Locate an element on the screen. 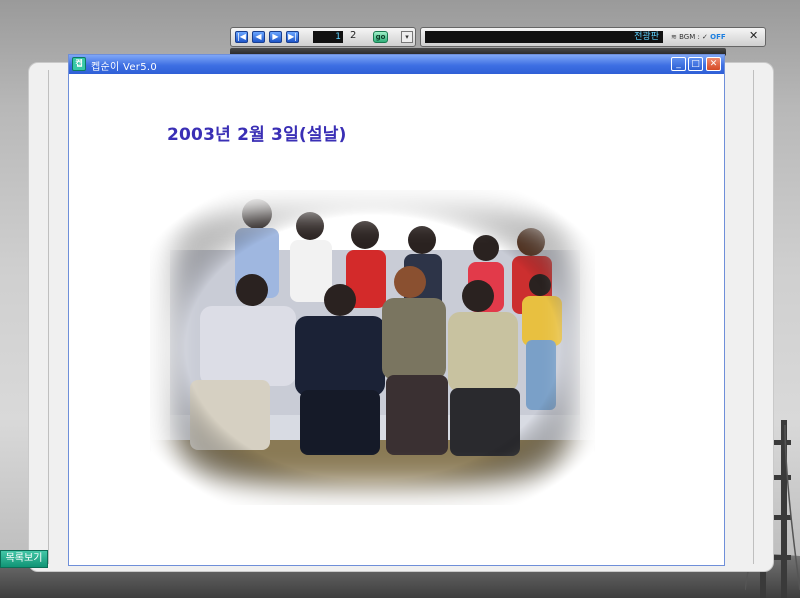 The image size is (800, 598). next-track-icon: ▶| is located at coordinates (292, 37).